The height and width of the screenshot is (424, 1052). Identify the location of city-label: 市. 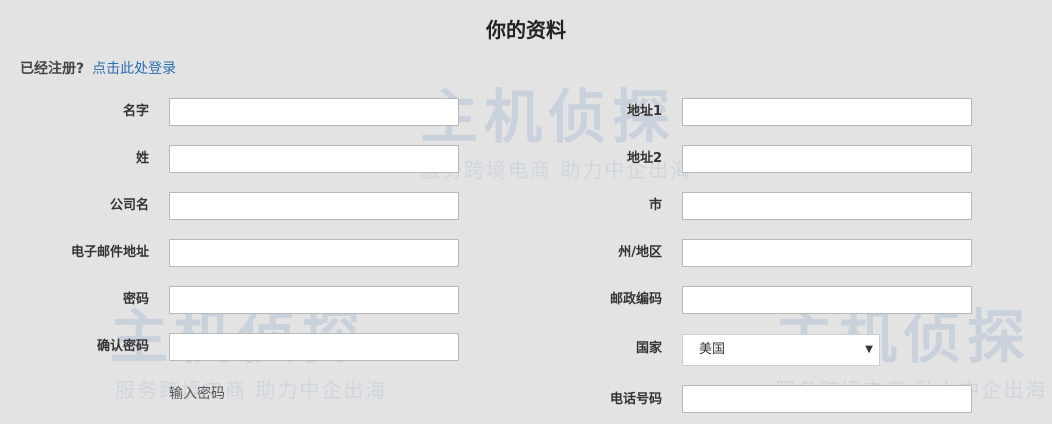
(655, 205).